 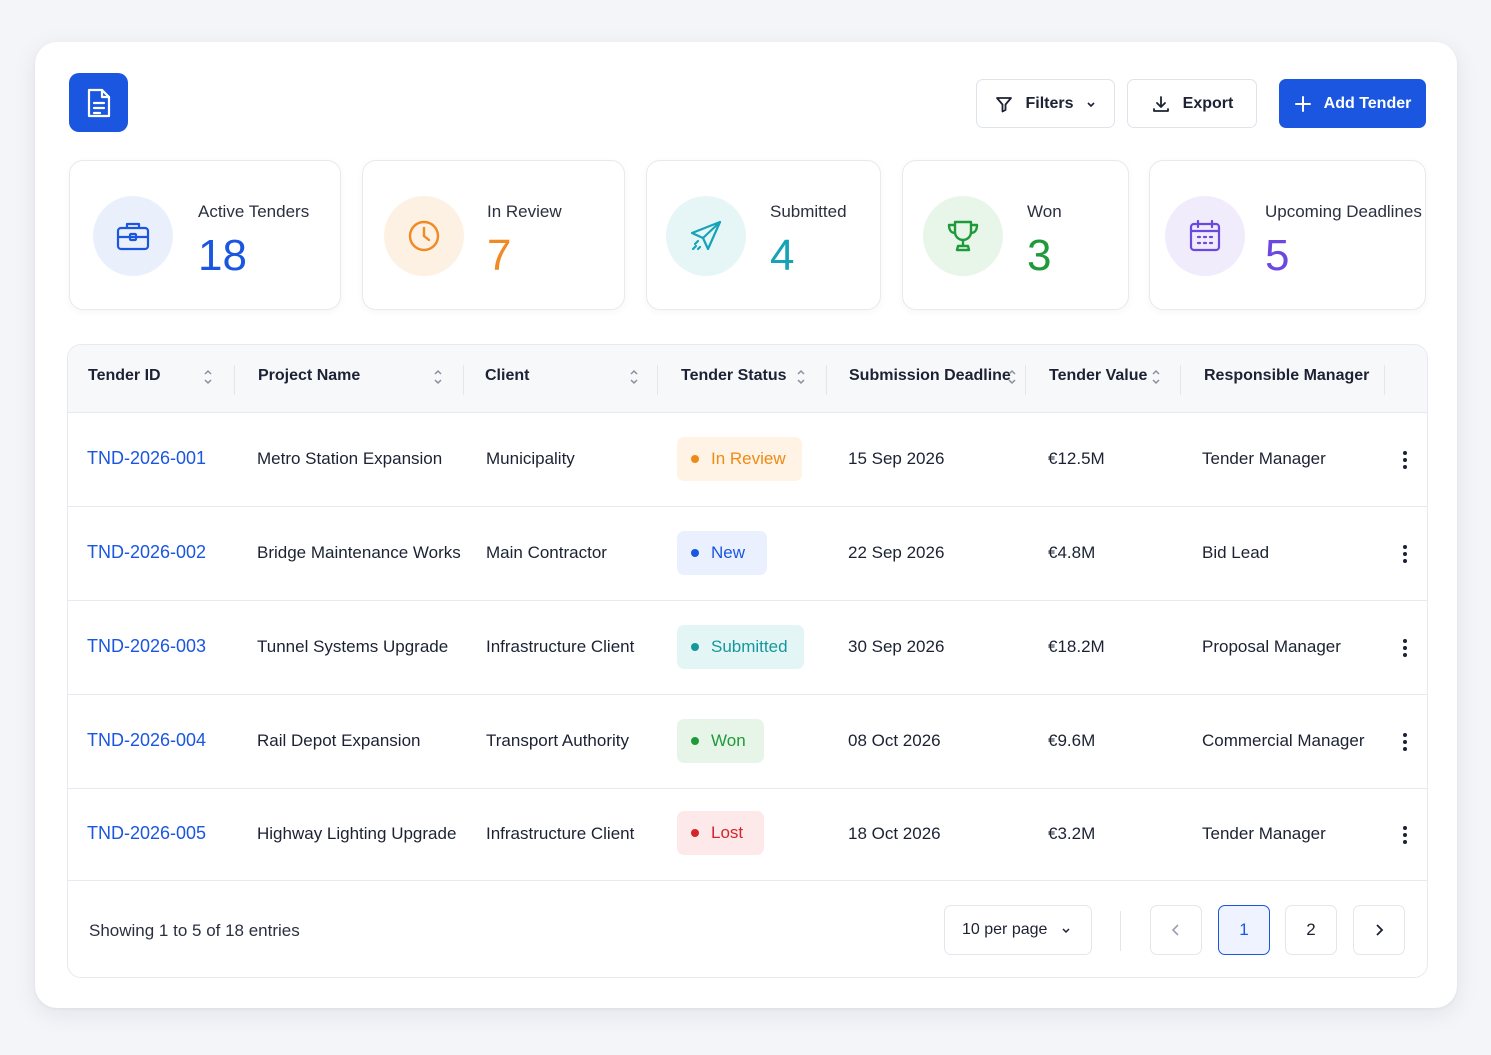 What do you see at coordinates (309, 376) in the screenshot?
I see `column-header-project-name: Project Name` at bounding box center [309, 376].